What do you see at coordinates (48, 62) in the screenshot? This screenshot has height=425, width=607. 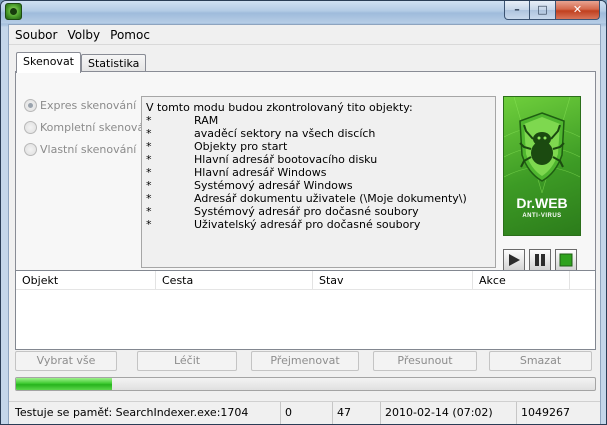 I see `tab-scan: Skenovat` at bounding box center [48, 62].